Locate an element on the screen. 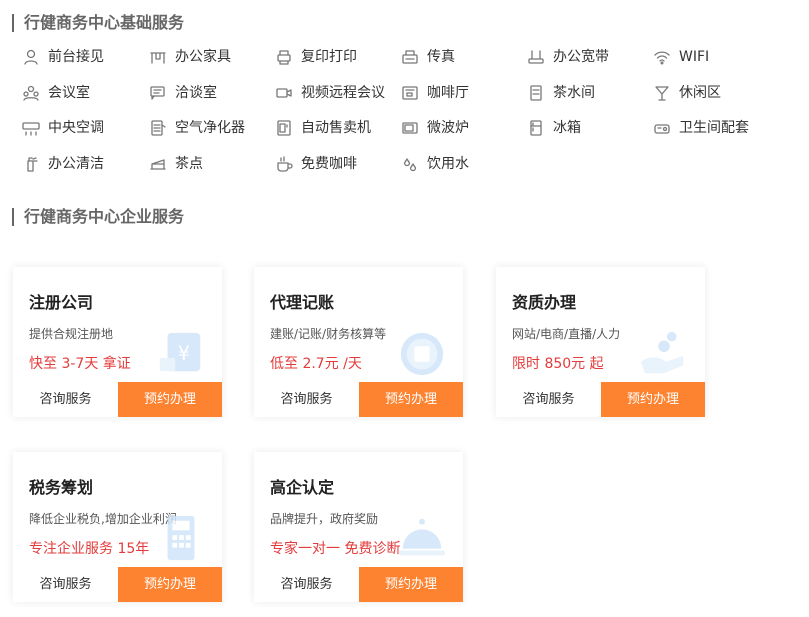 The height and width of the screenshot is (617, 809). card-description: 建账/记账/财务核算等 is located at coordinates (328, 334).